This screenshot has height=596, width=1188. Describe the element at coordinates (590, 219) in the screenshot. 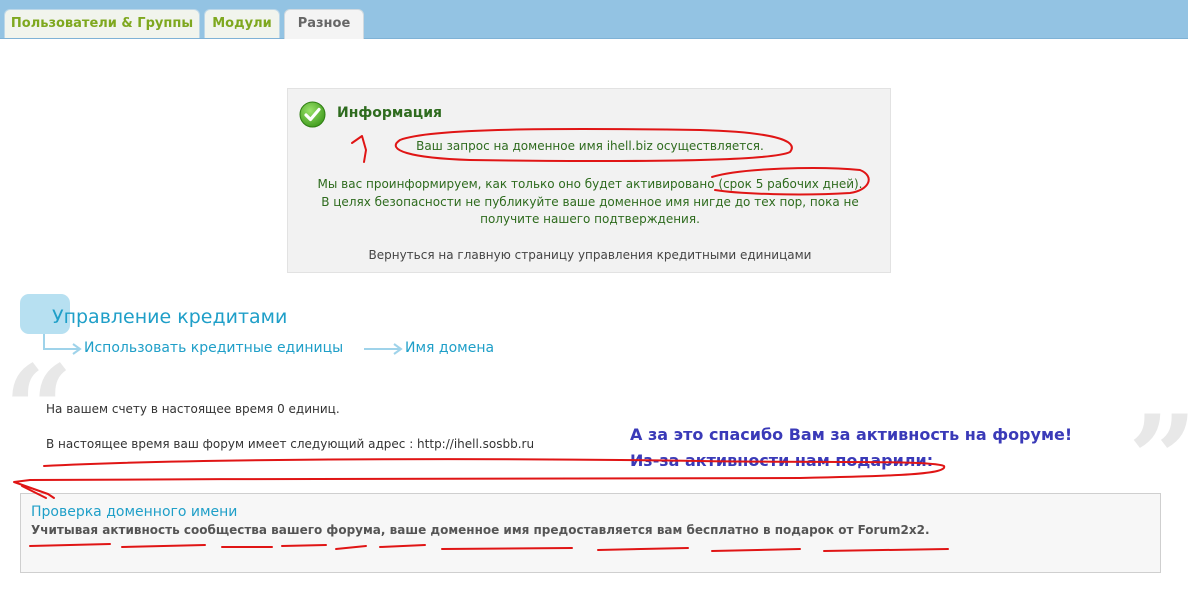

I see `info-confirm-text: получите нашего подтверждения.` at that location.